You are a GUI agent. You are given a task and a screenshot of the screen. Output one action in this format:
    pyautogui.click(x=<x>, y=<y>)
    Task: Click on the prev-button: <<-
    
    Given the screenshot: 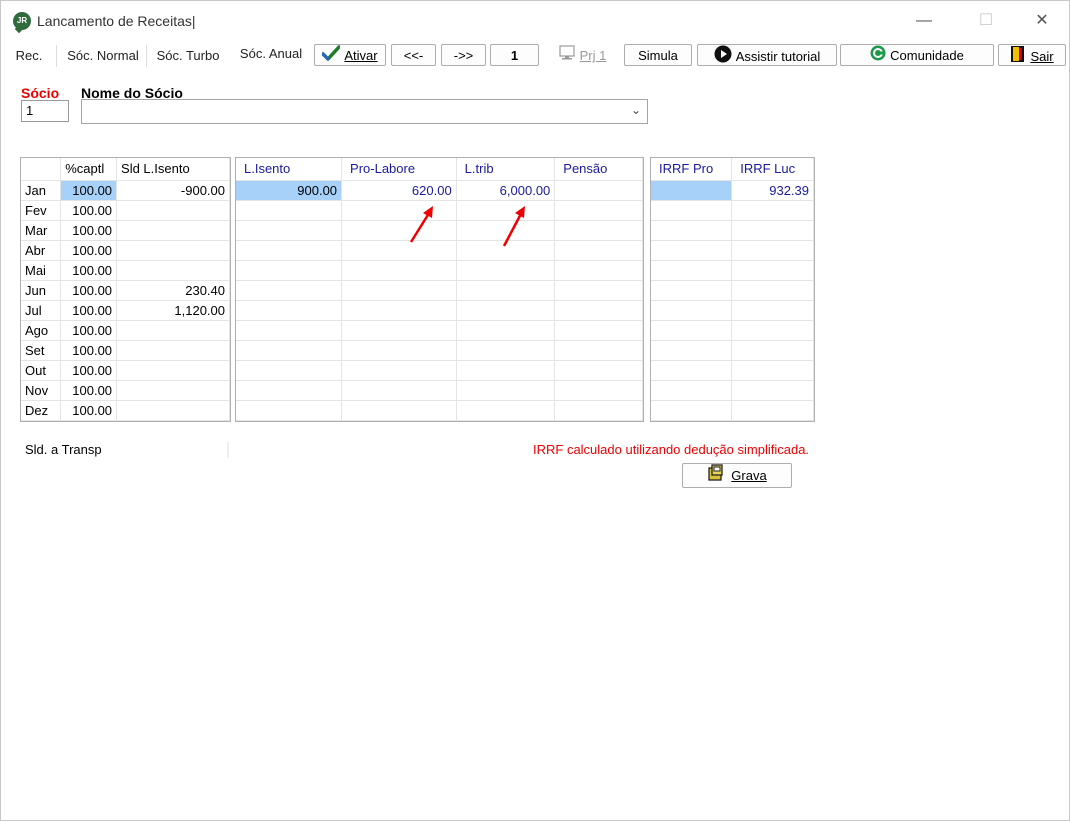 What is the action you would take?
    pyautogui.click(x=413, y=55)
    